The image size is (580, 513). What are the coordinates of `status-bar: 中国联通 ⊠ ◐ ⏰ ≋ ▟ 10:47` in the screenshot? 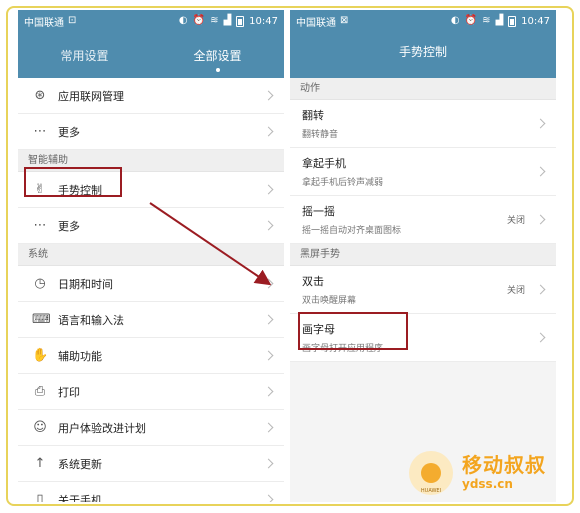 It's located at (423, 21).